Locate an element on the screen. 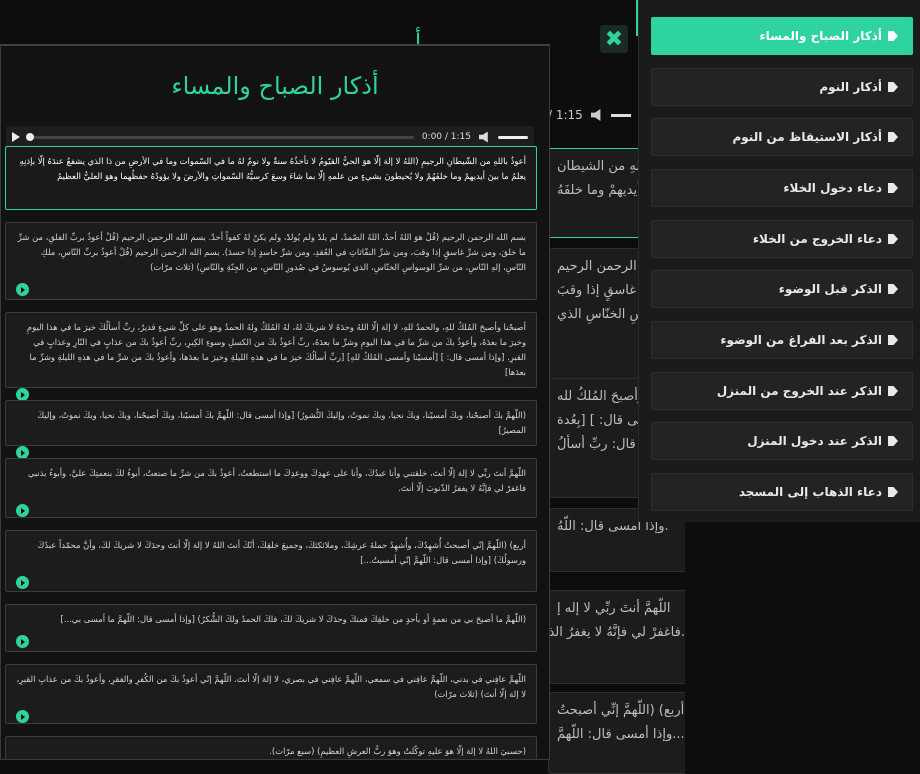 This screenshot has width=920, height=774. close-button: ✖ is located at coordinates (614, 39).